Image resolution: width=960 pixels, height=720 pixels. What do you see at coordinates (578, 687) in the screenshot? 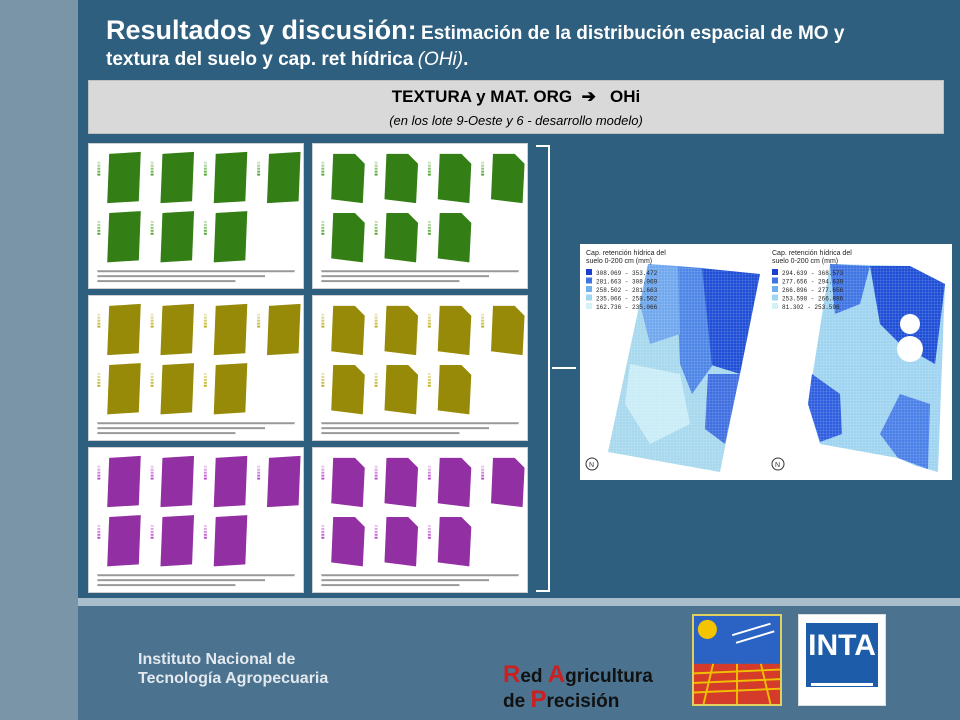
I see `red-agricultura-logo-text: Red Agricultura de Precisión` at bounding box center [578, 687].